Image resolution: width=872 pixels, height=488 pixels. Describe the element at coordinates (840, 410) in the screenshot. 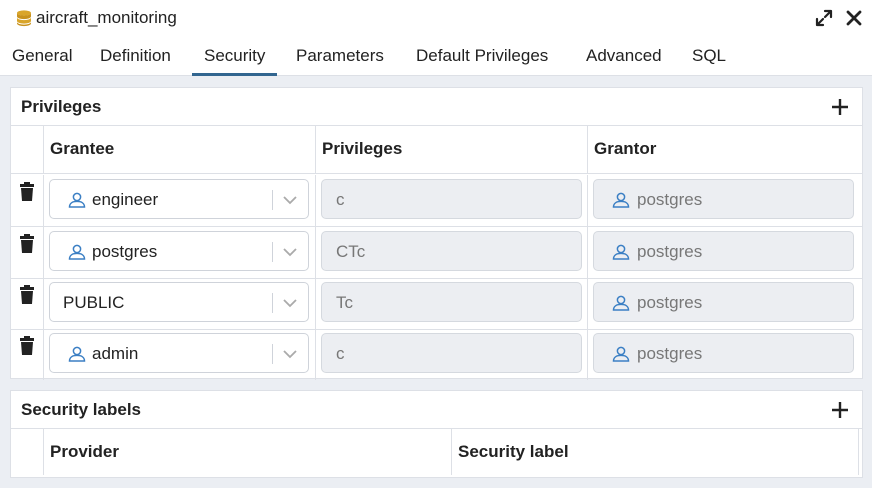

I see `add-security-label-button` at that location.